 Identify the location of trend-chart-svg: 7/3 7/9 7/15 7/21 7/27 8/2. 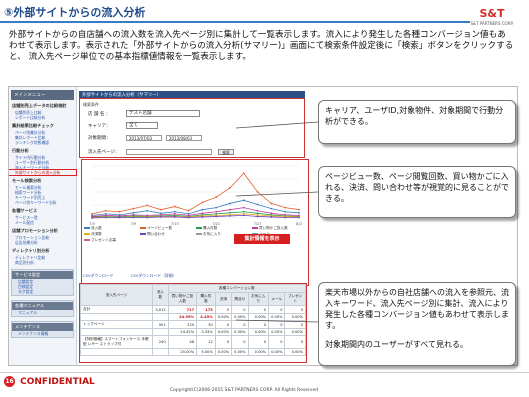
(195, 195).